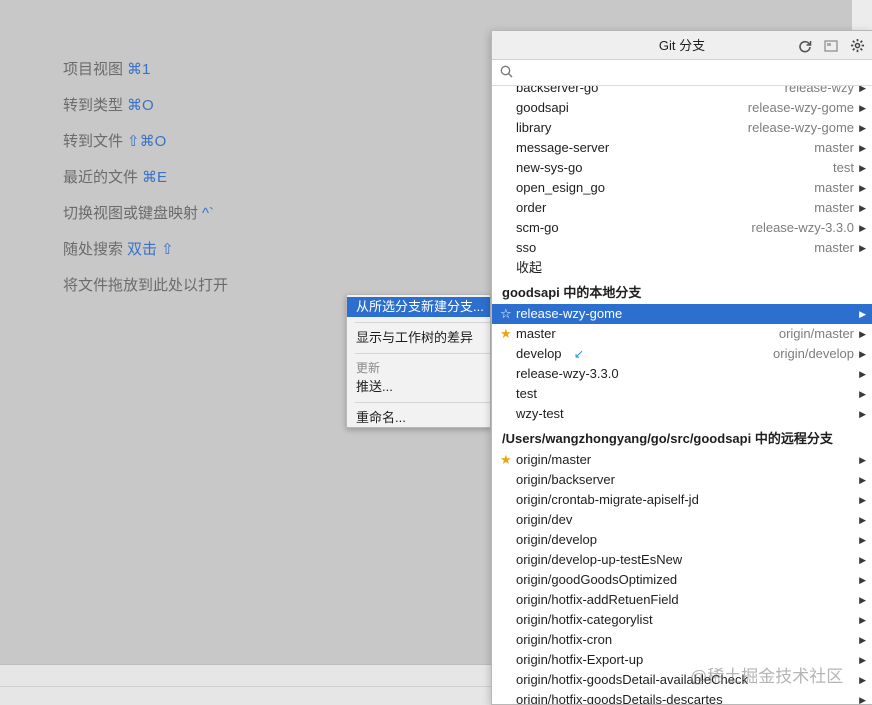  I want to click on tracking-branch: origin/master, so click(816, 333).